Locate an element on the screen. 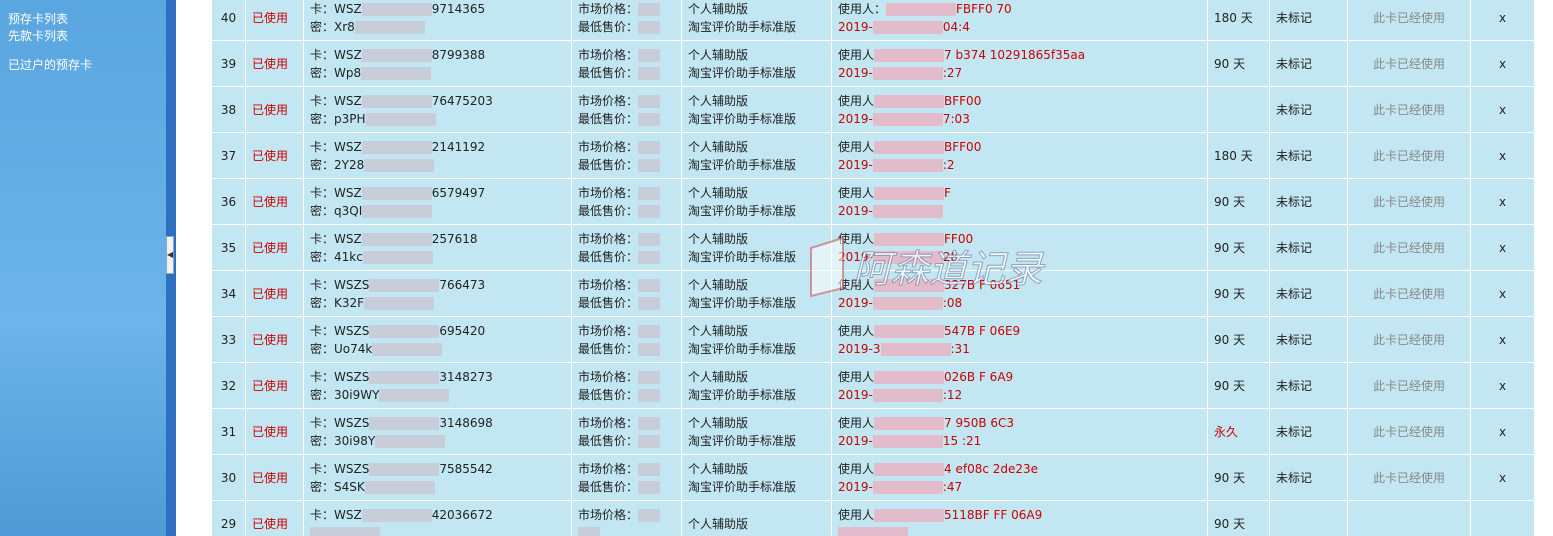  use-time: :2 is located at coordinates (948, 164).